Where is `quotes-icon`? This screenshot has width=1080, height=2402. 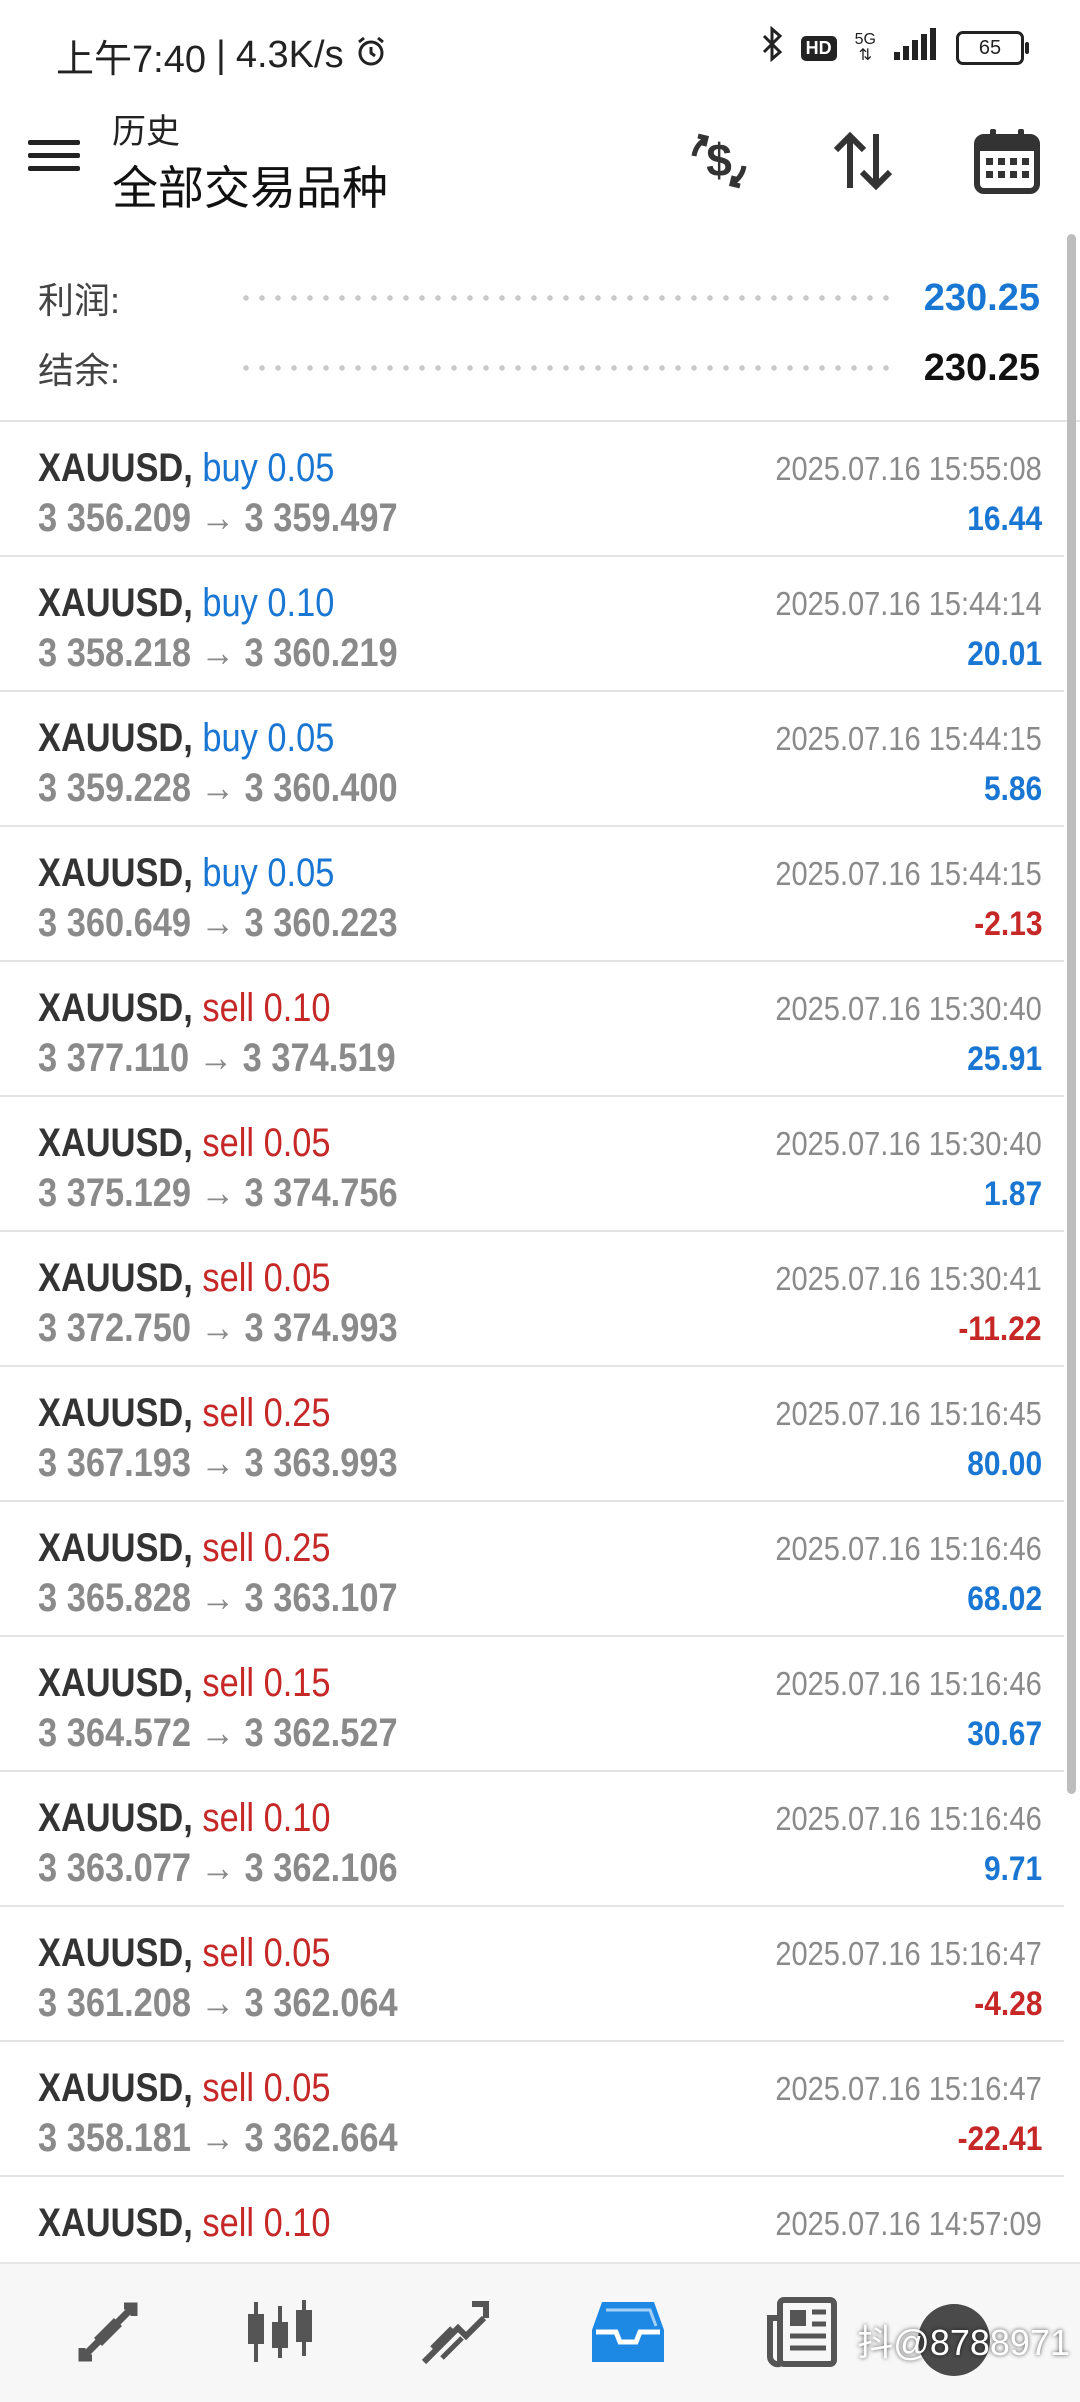
quotes-icon is located at coordinates (108, 2332).